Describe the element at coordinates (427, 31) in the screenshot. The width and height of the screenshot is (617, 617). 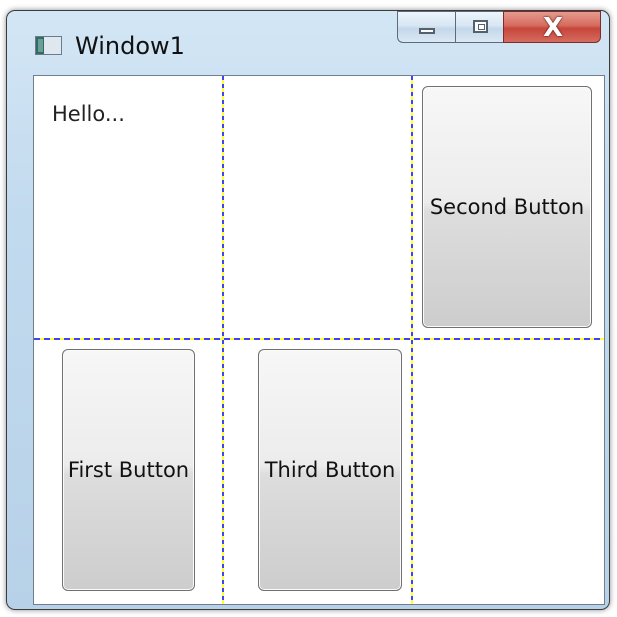
I see `minimize-icon` at that location.